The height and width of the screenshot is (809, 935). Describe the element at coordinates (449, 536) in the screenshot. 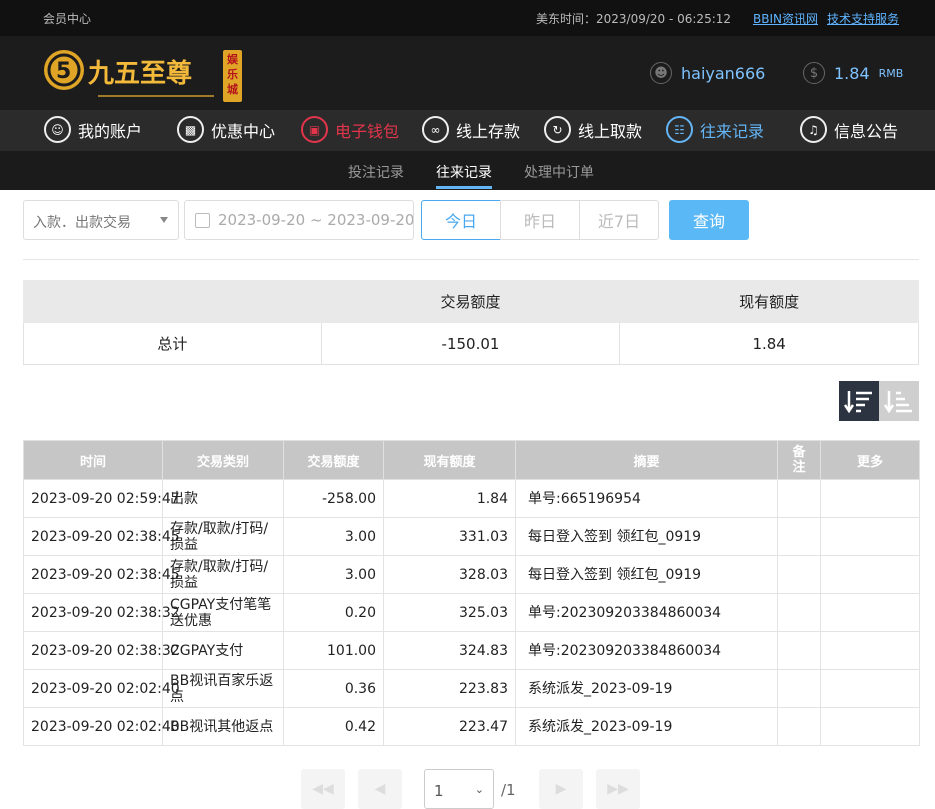

I see `cell-balance: 331.03` at that location.